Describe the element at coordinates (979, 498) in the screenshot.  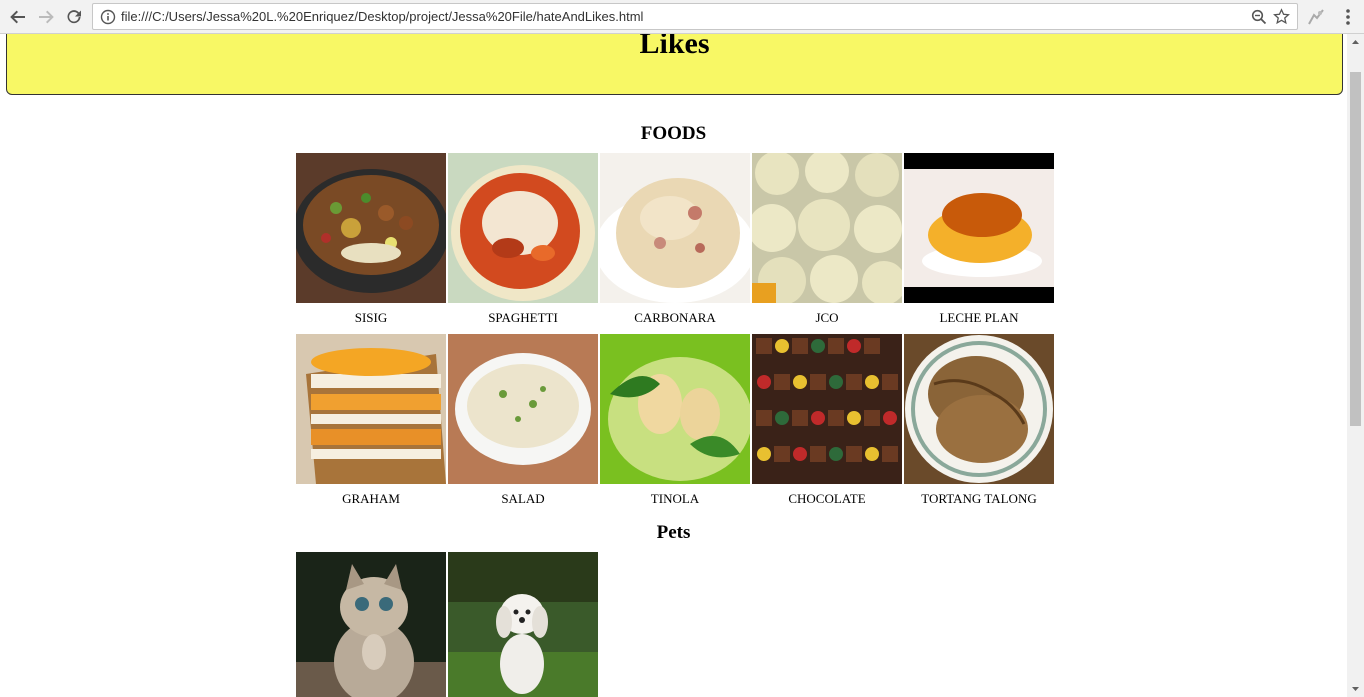
I see `food-label: TORTANG TALONG` at that location.